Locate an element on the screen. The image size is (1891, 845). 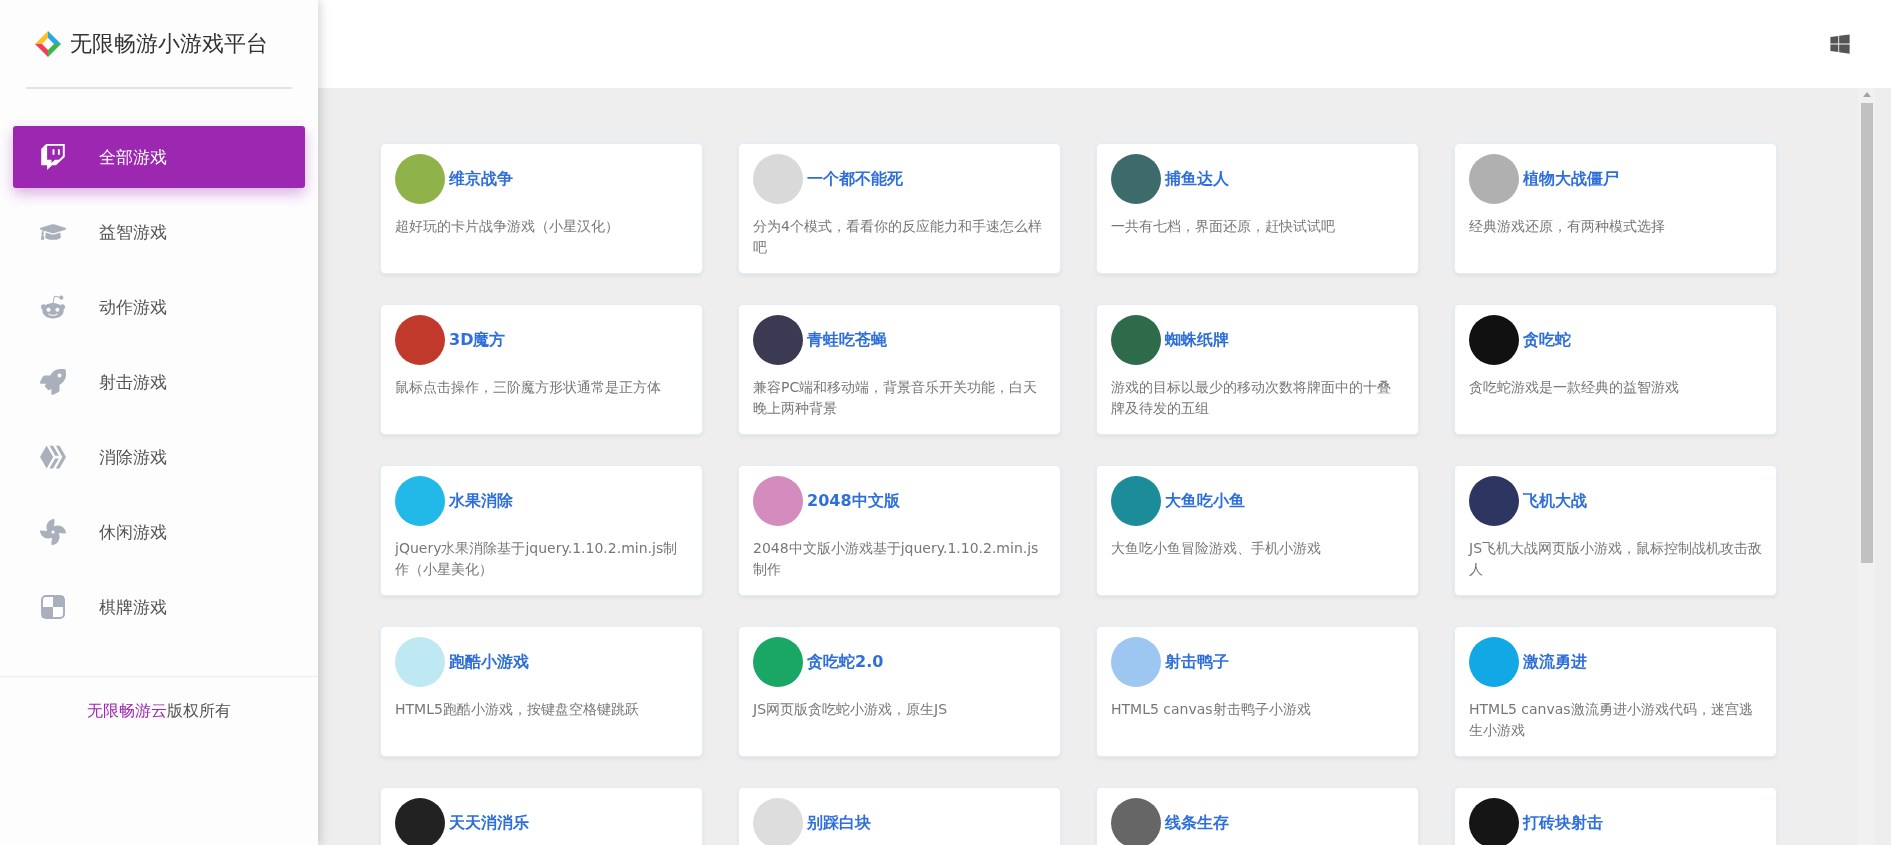
logo-icon is located at coordinates (48, 43).